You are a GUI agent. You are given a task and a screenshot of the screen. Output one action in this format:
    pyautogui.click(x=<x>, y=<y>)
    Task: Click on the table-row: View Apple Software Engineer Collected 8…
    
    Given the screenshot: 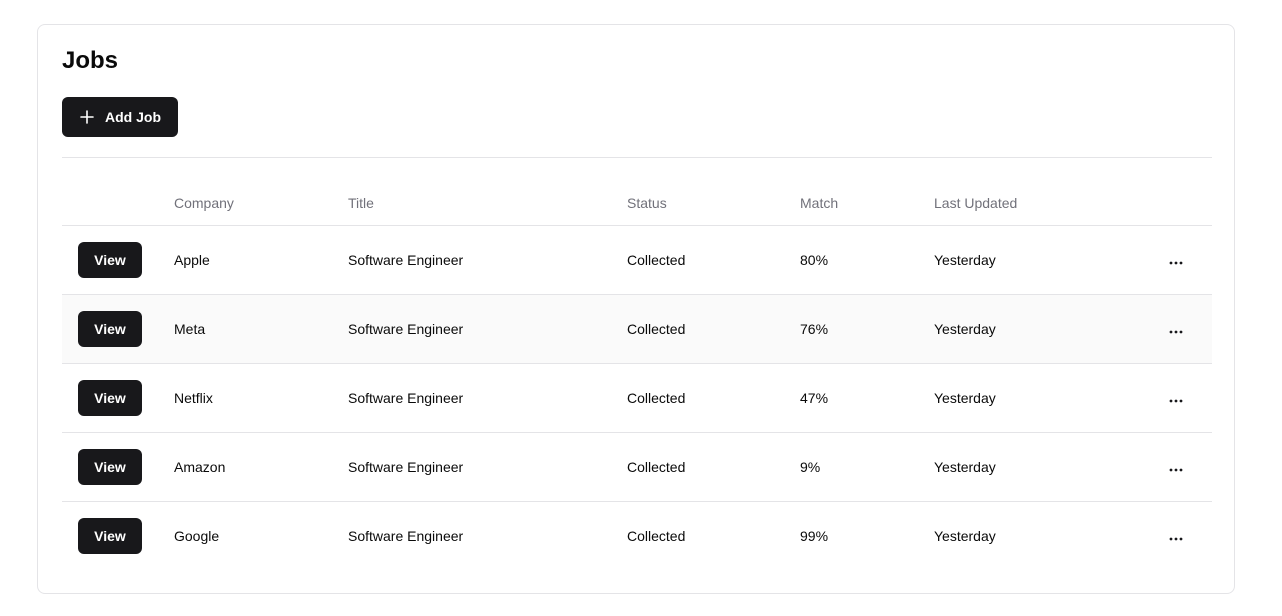 What is the action you would take?
    pyautogui.click(x=637, y=260)
    